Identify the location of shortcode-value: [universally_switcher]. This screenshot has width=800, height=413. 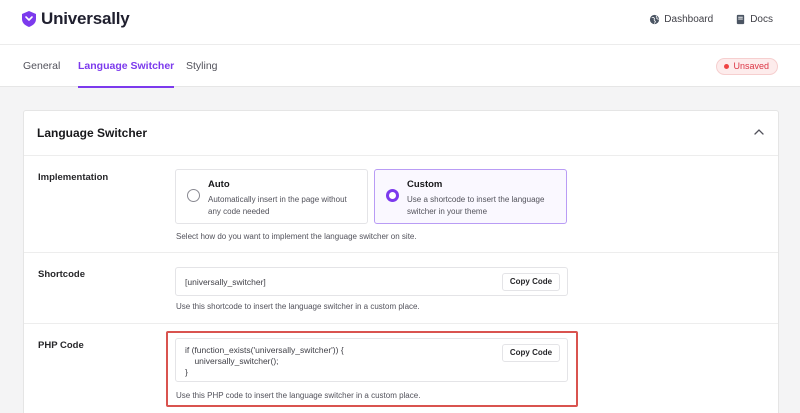
(225, 282).